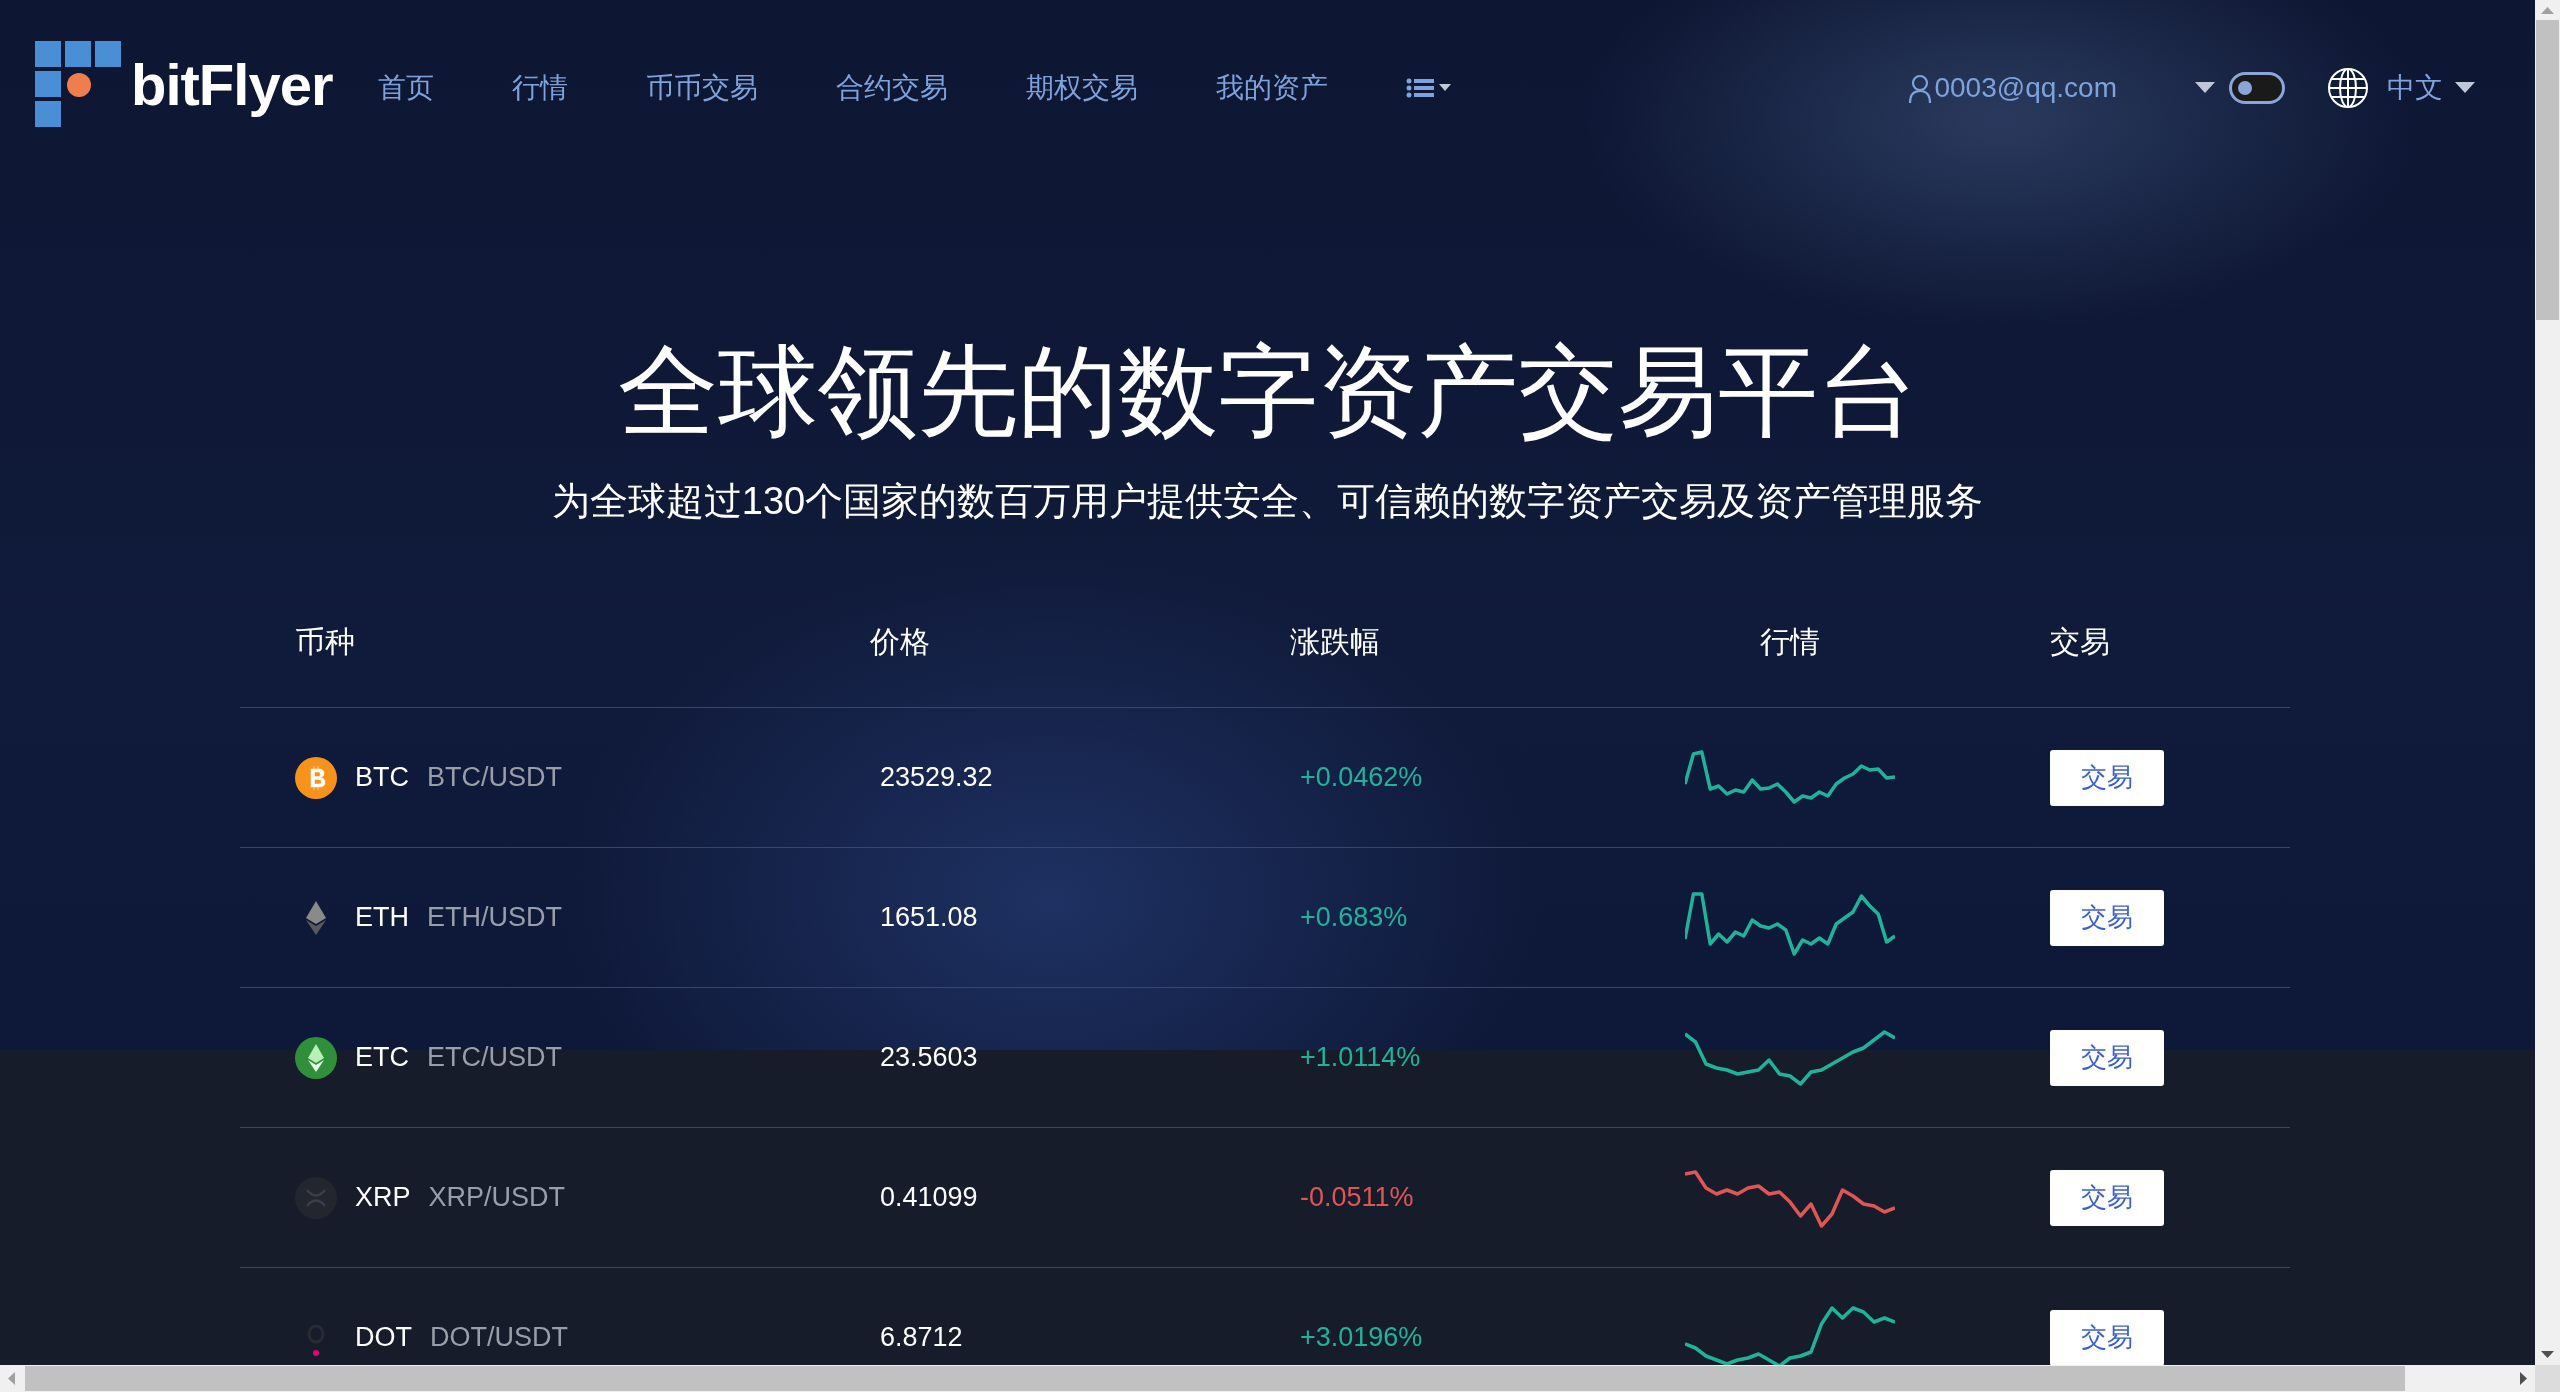  I want to click on trading-pair: BTC/USDT, so click(494, 777).